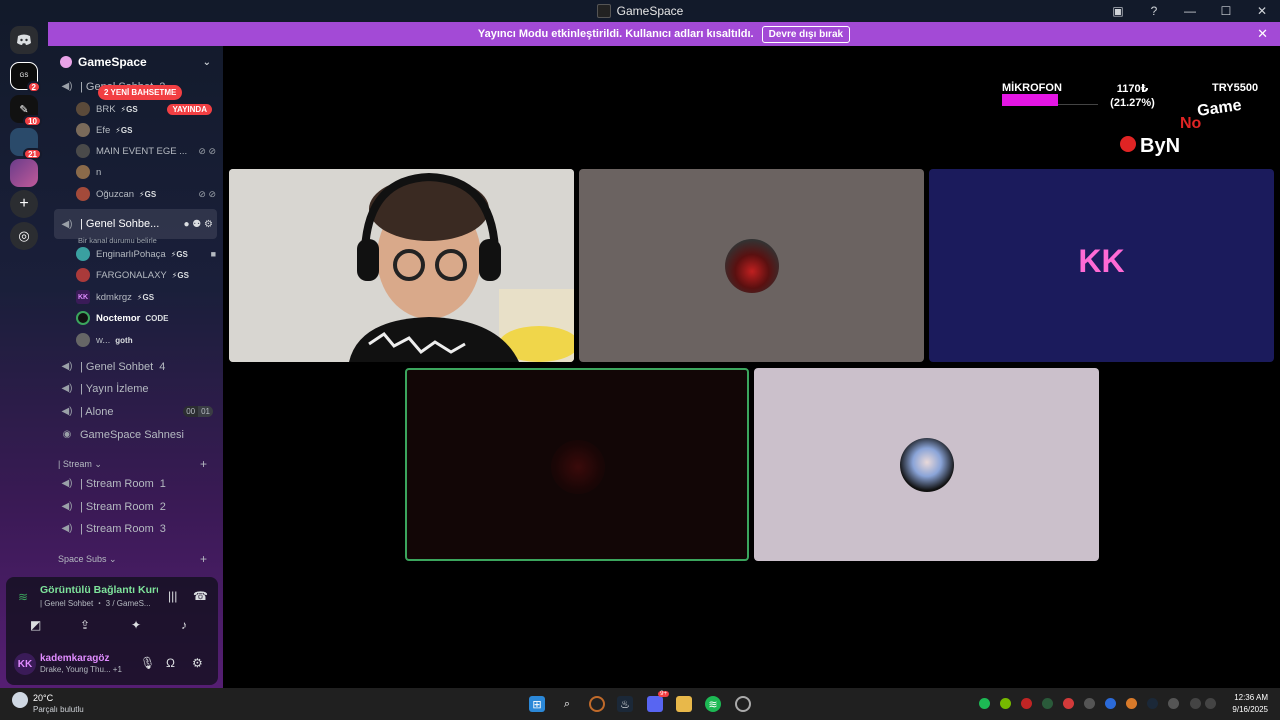  I want to click on voice-member: FARGONALAXY ⚡GS, so click(146, 275).